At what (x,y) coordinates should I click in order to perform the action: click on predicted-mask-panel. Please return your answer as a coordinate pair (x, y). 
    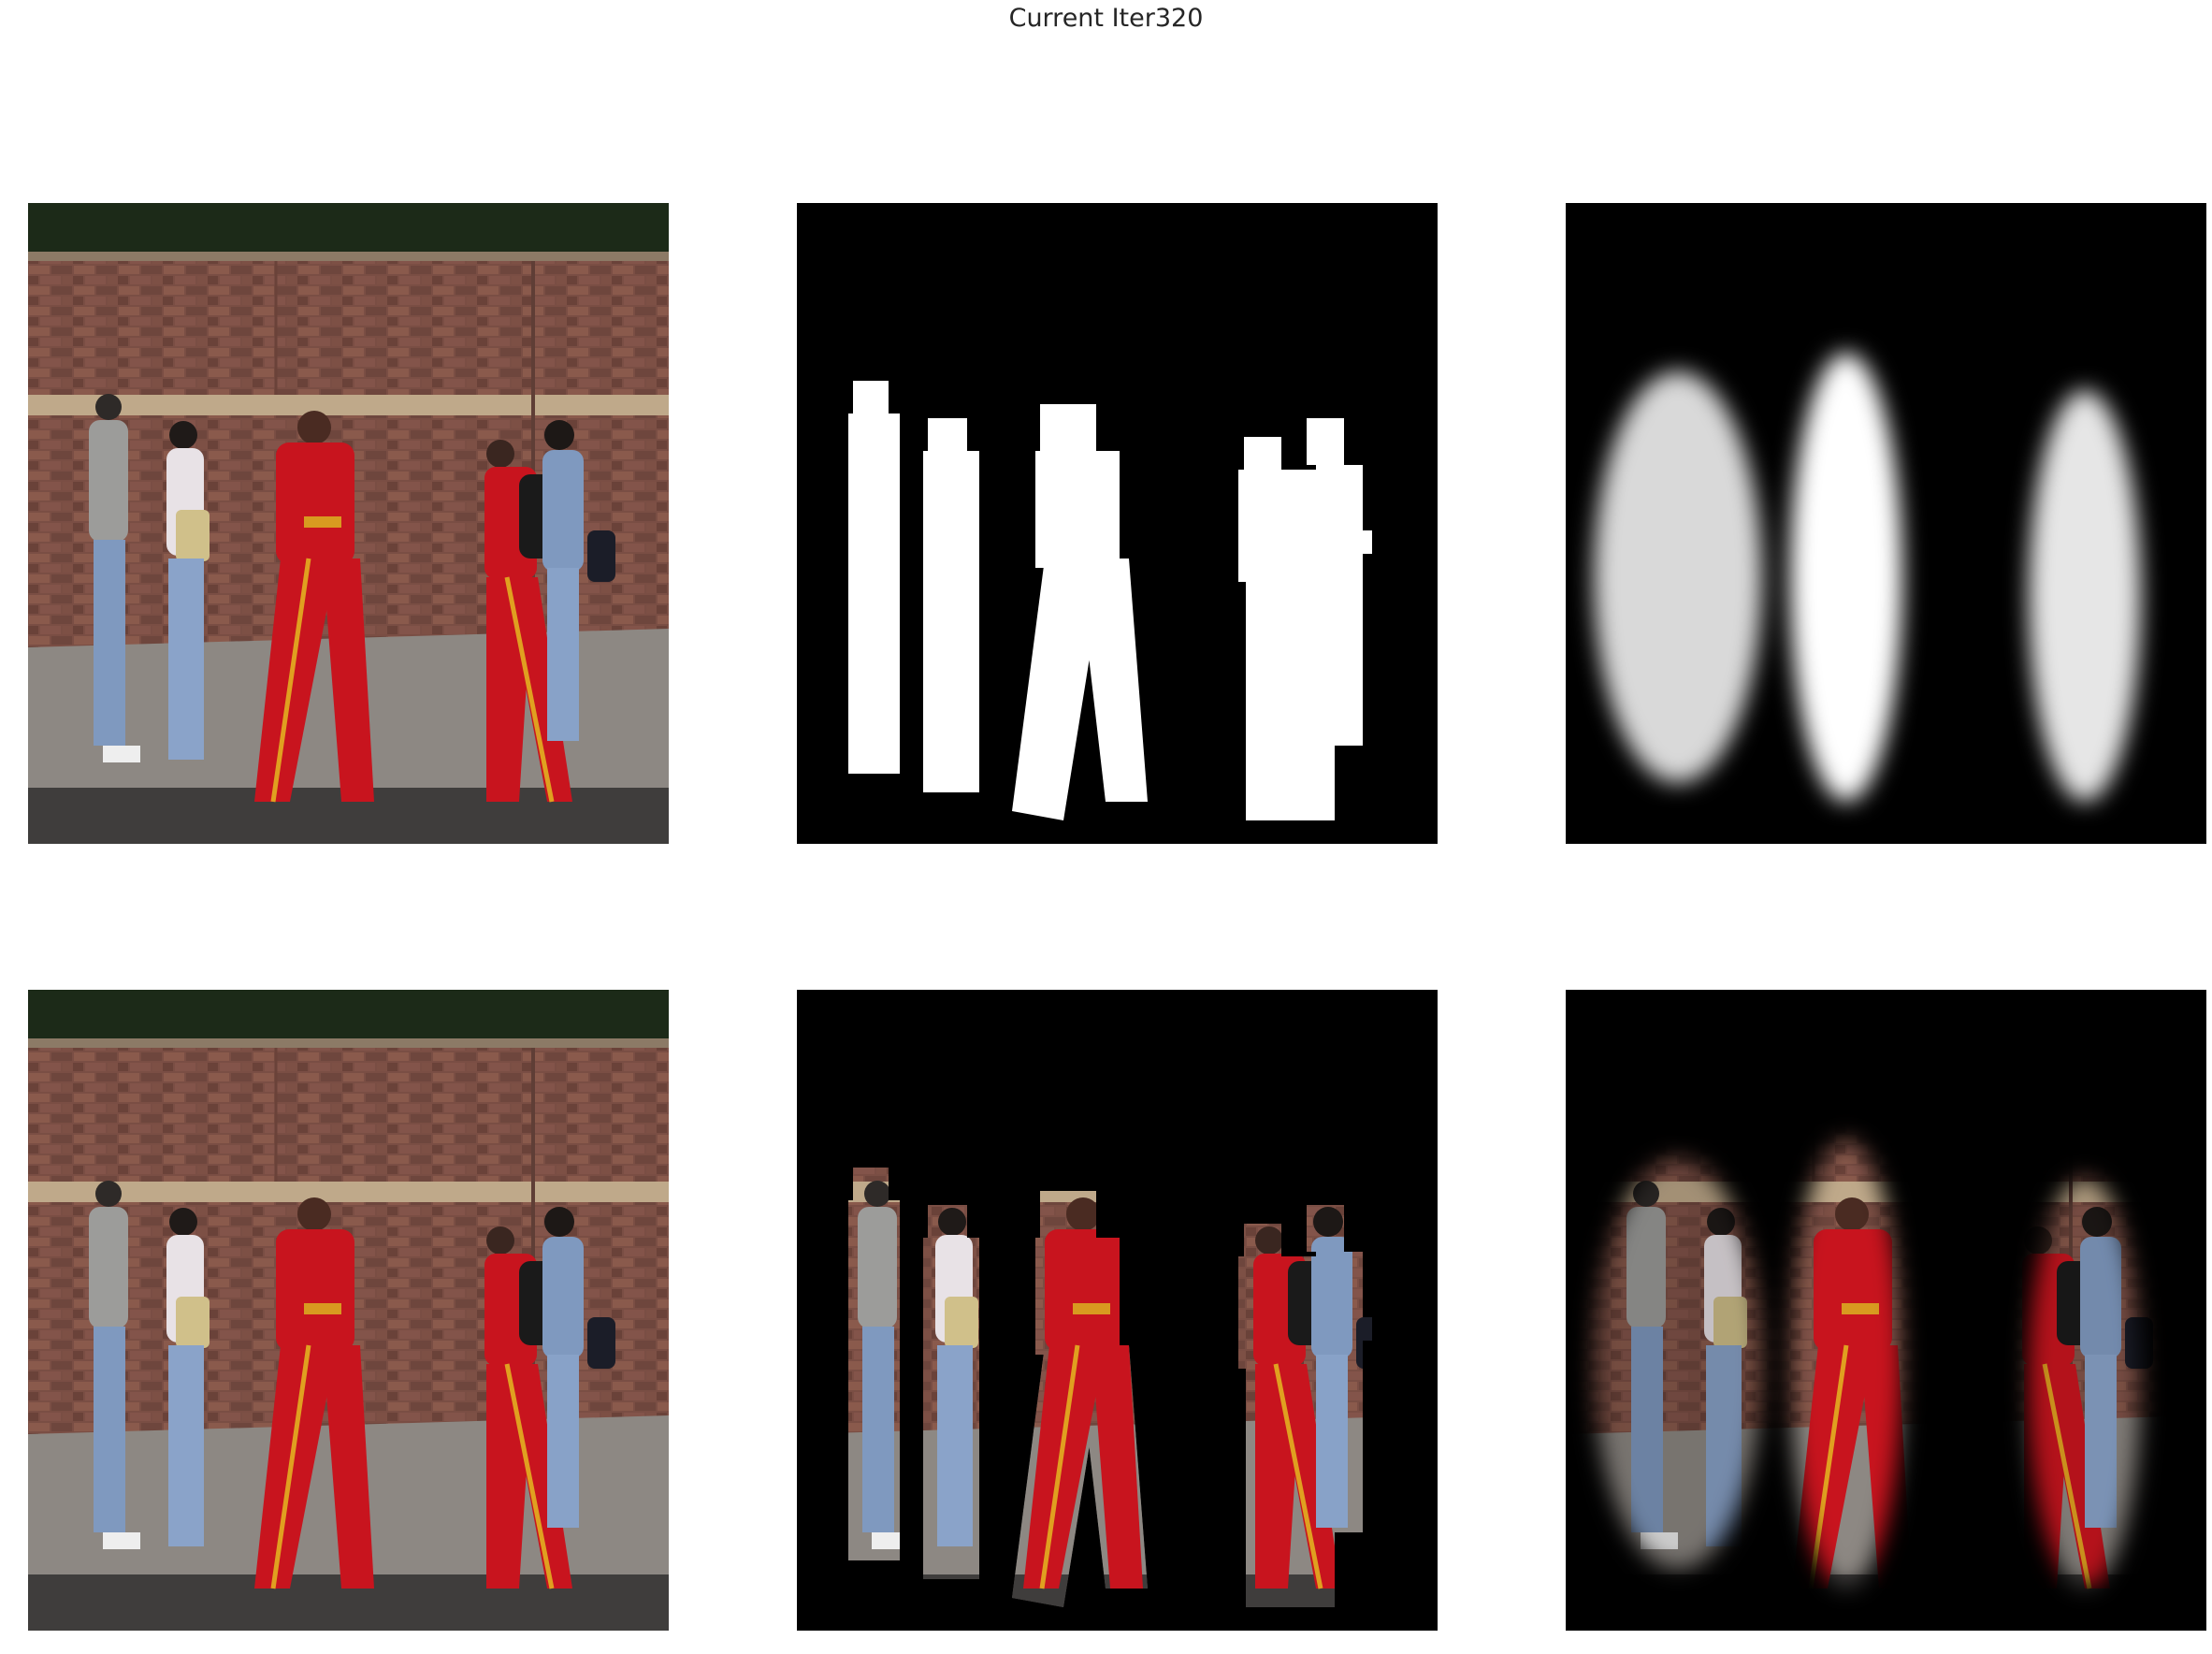
    Looking at the image, I should click on (1886, 523).